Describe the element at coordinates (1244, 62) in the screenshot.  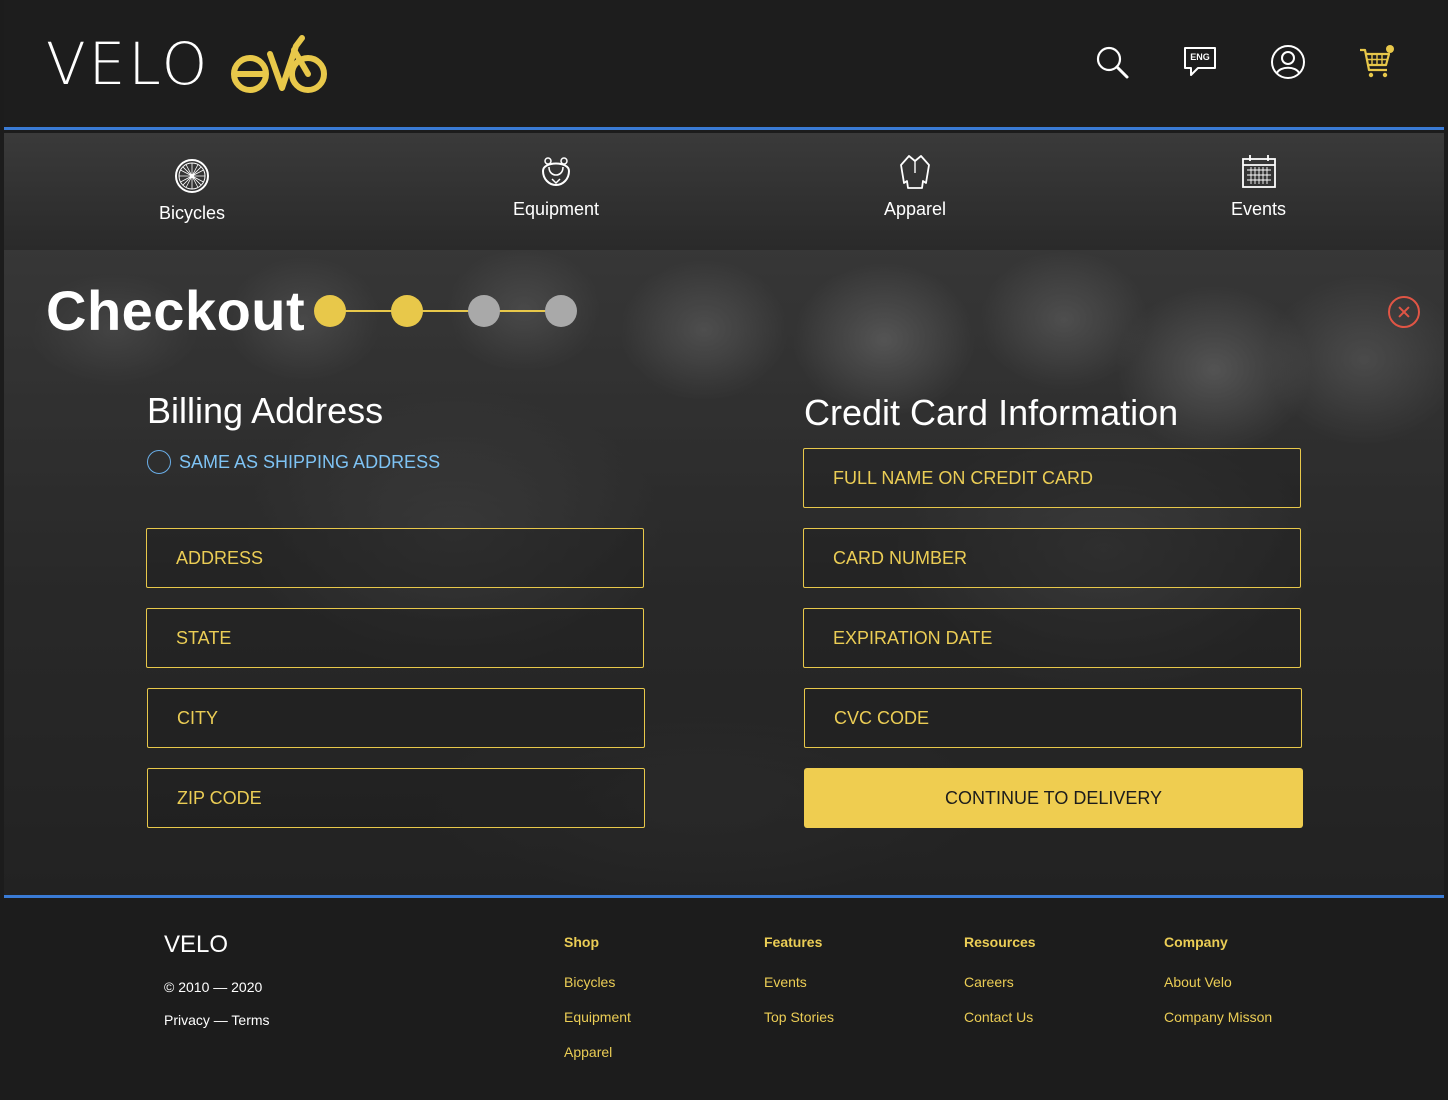
I see `header-actions: ENG` at that location.